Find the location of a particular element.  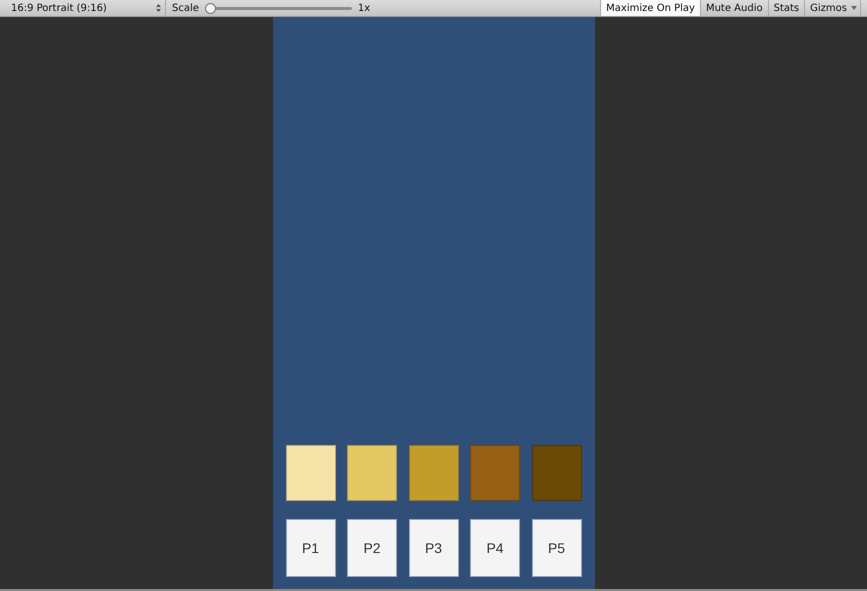

toolbar-toggle: Maximize On Play is located at coordinates (650, 8).